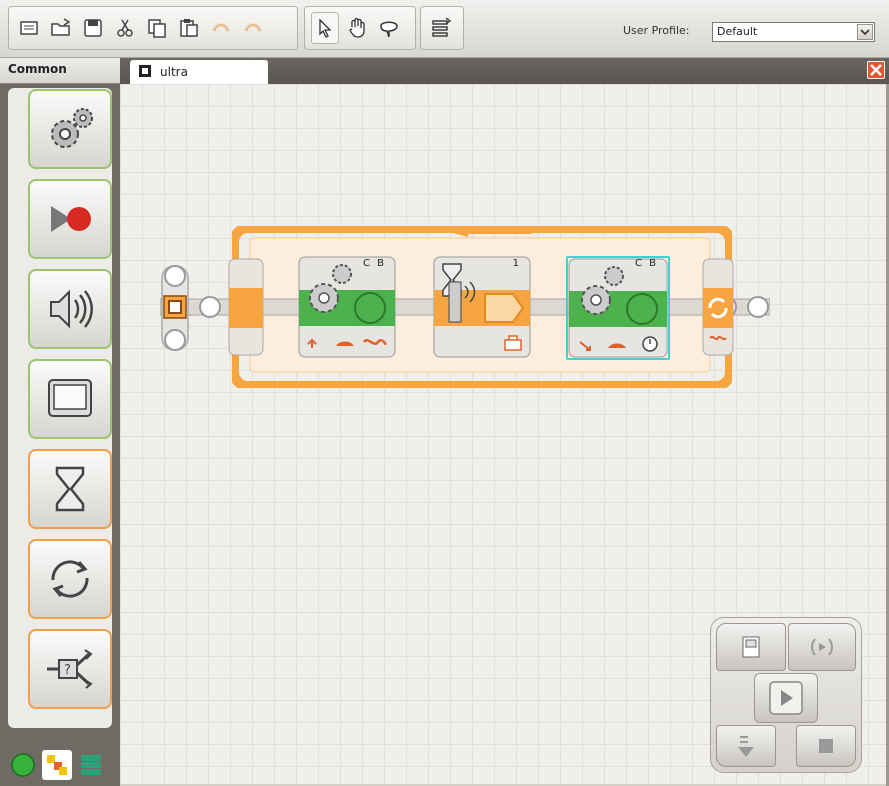 This screenshot has height=786, width=889. I want to click on download-and-run-button, so click(786, 698).